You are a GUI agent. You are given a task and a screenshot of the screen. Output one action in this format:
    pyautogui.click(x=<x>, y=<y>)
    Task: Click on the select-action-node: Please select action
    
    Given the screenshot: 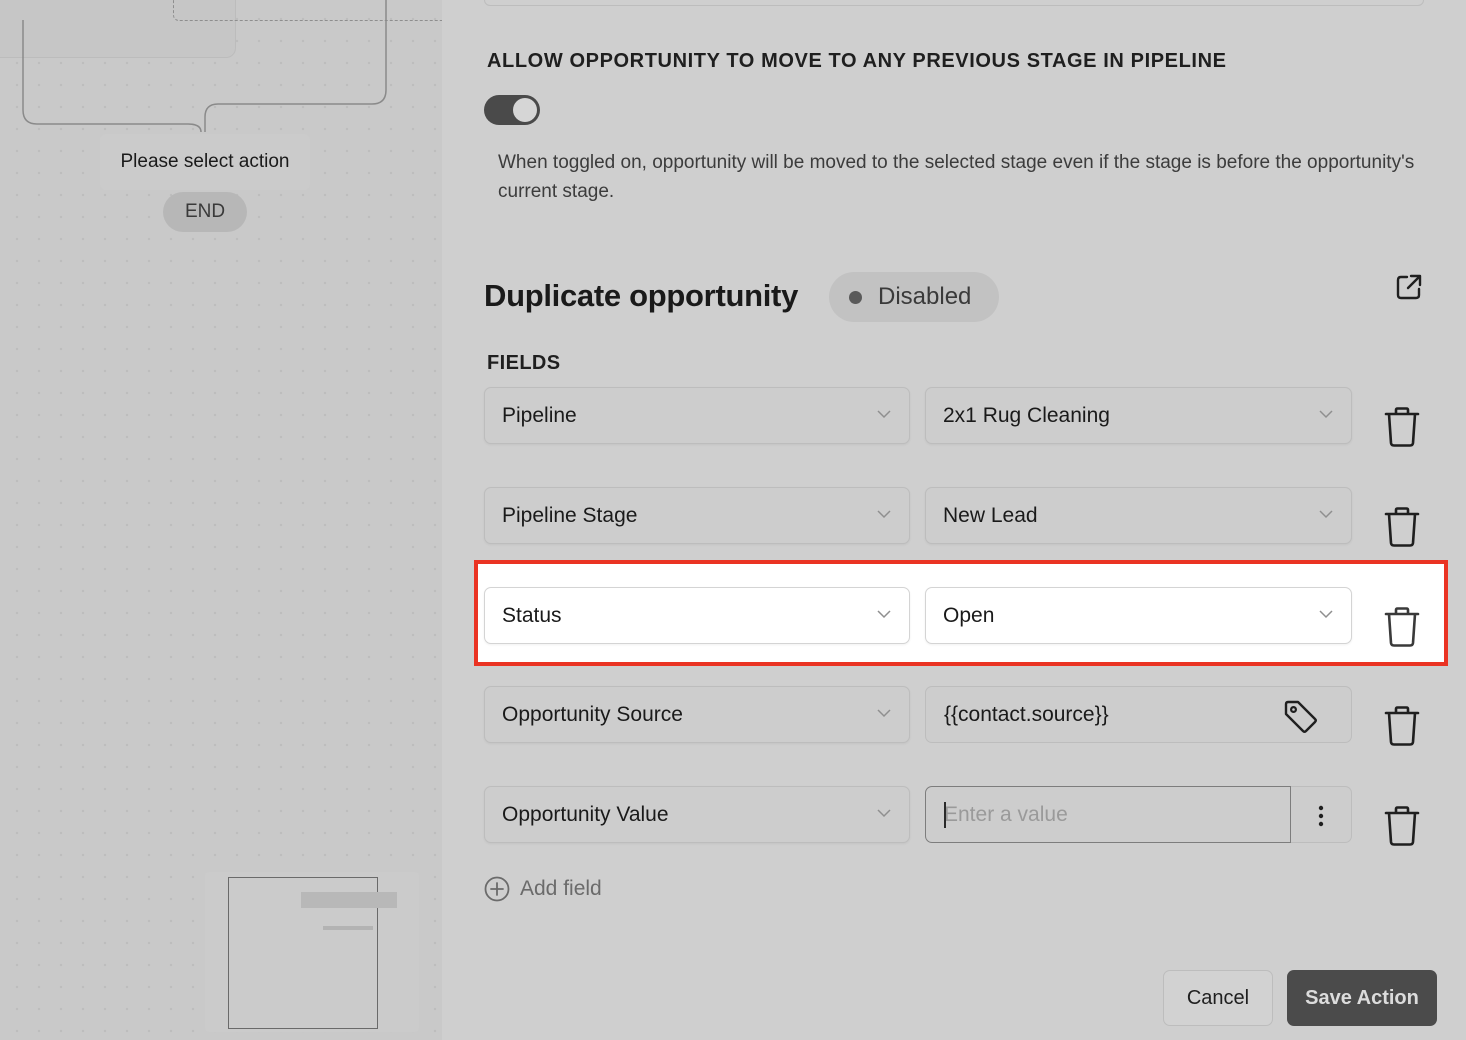 What is the action you would take?
    pyautogui.click(x=205, y=162)
    